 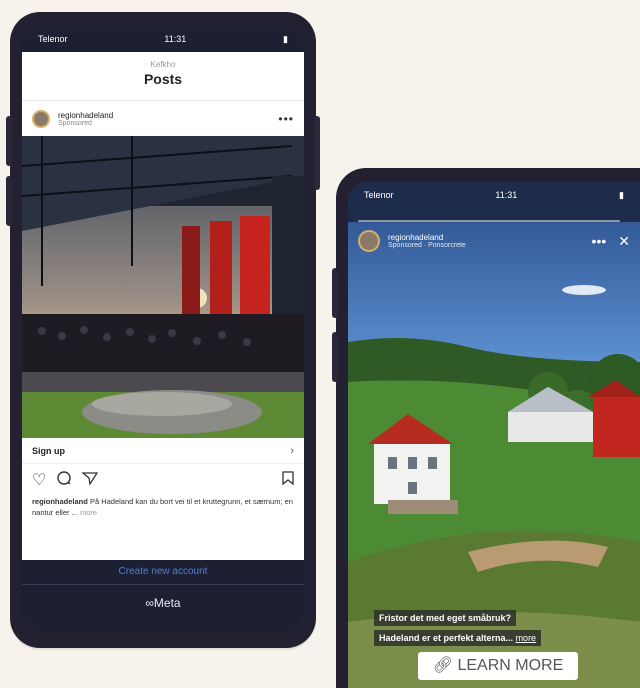 What do you see at coordinates (427, 245) in the screenshot?
I see `sponsored-label: Sponsored · Ponsorcrete` at bounding box center [427, 245].